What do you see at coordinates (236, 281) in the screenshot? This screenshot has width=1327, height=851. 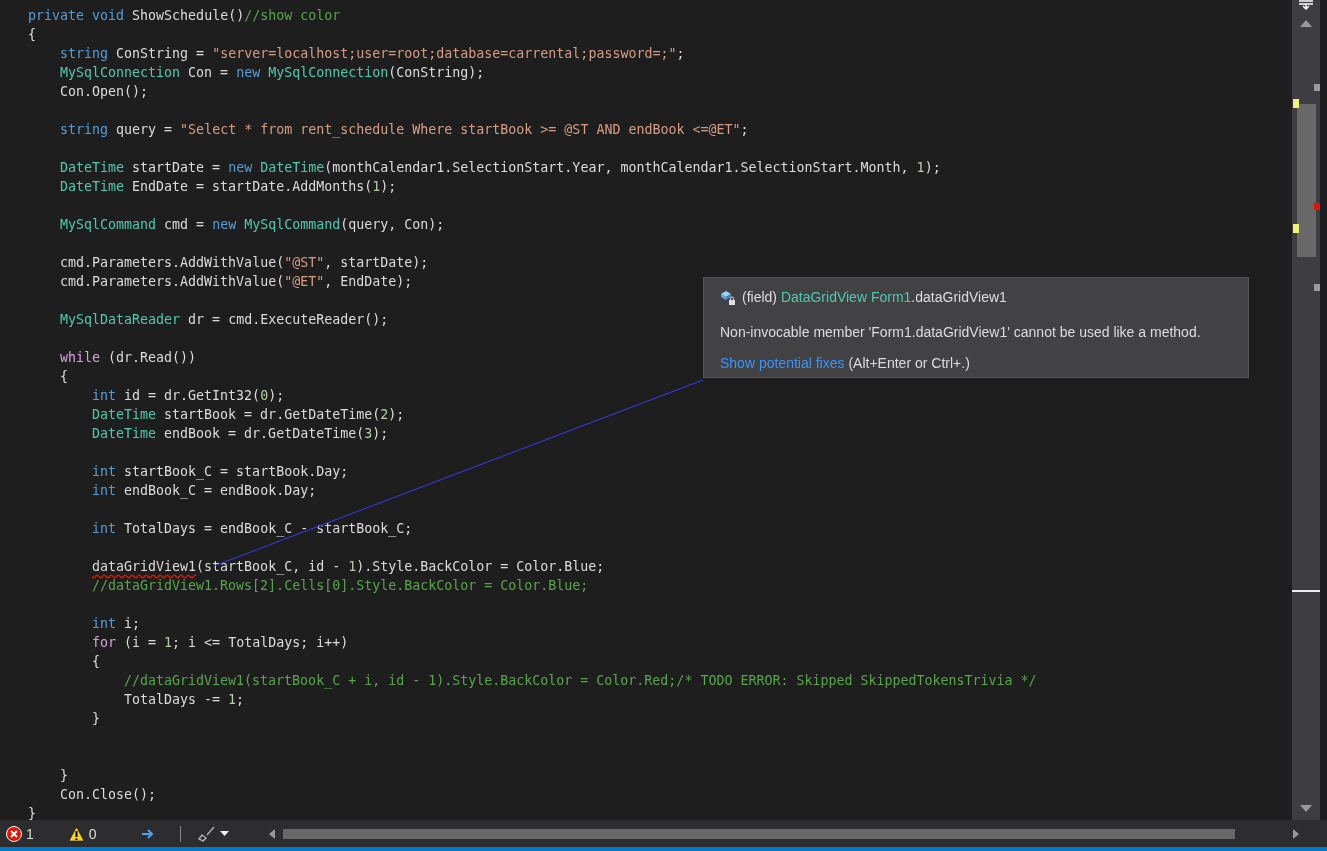 I see `code-line: cmd.Parameters.AddWithValue("@ET", EndDate);` at bounding box center [236, 281].